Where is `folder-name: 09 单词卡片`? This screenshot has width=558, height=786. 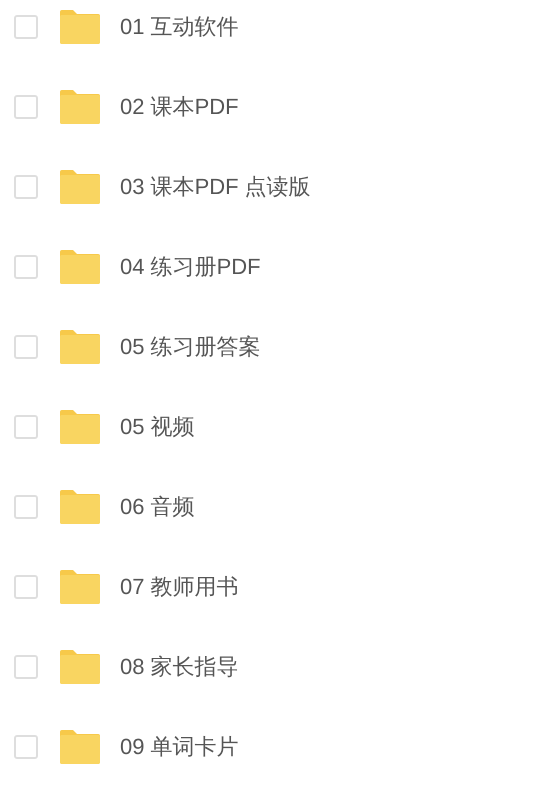 folder-name: 09 单词卡片 is located at coordinates (179, 747).